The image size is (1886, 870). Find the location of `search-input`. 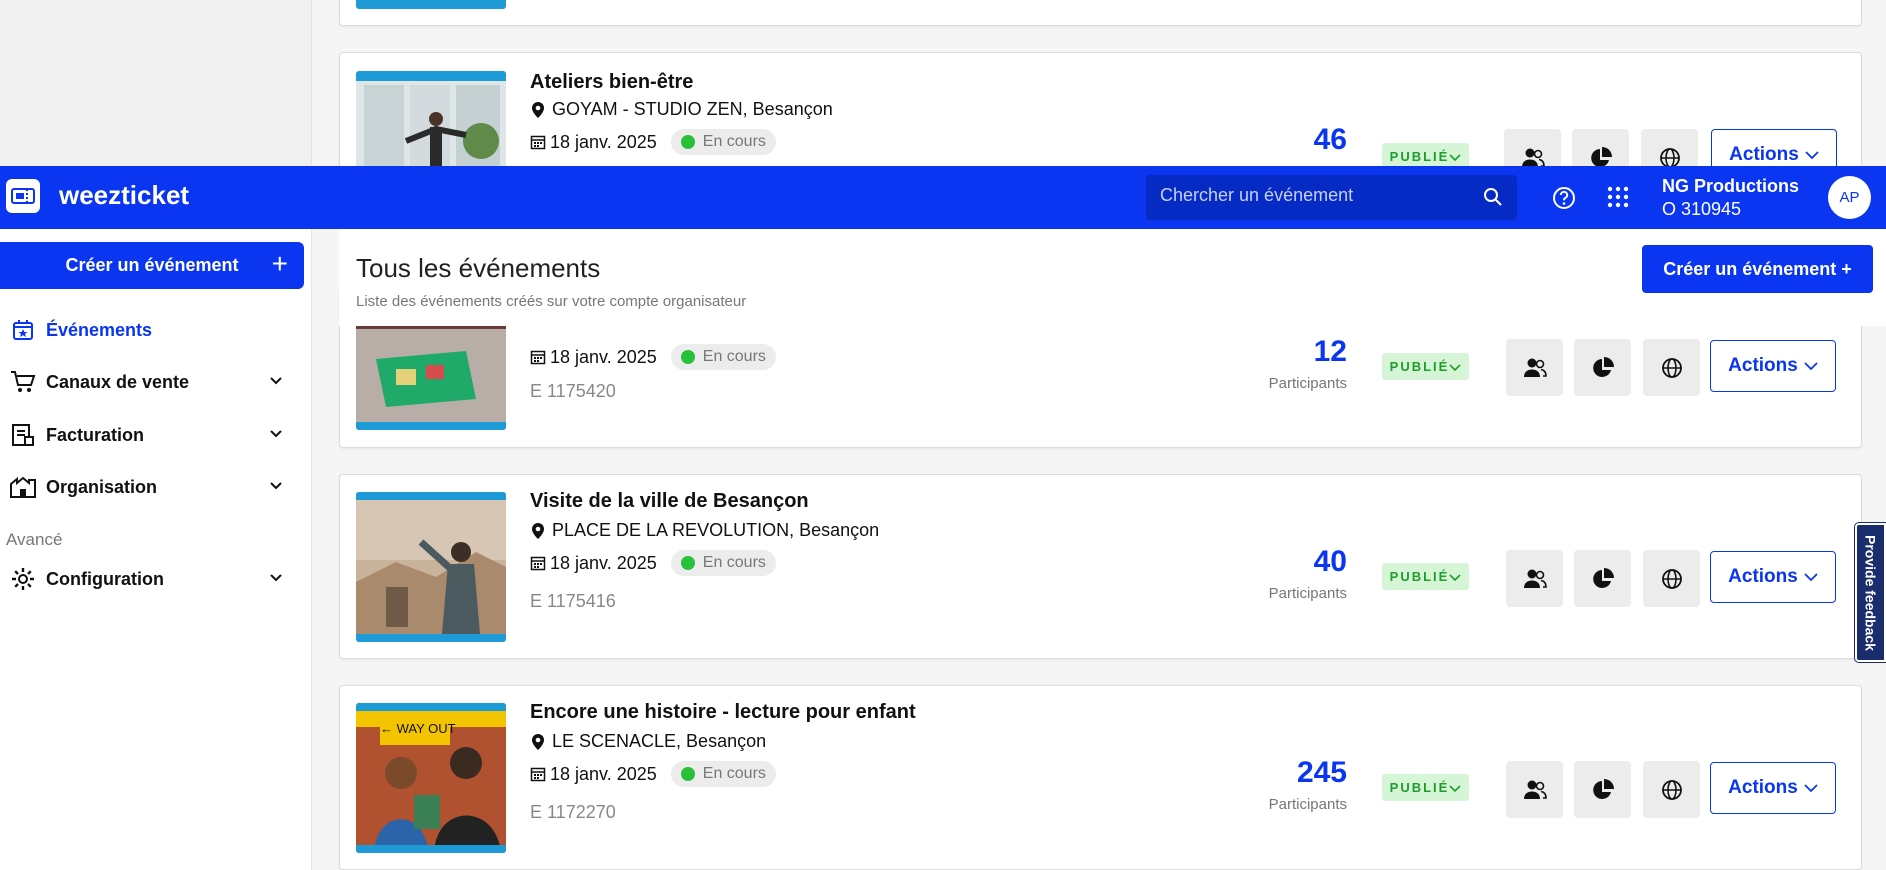

search-input is located at coordinates (1315, 195).